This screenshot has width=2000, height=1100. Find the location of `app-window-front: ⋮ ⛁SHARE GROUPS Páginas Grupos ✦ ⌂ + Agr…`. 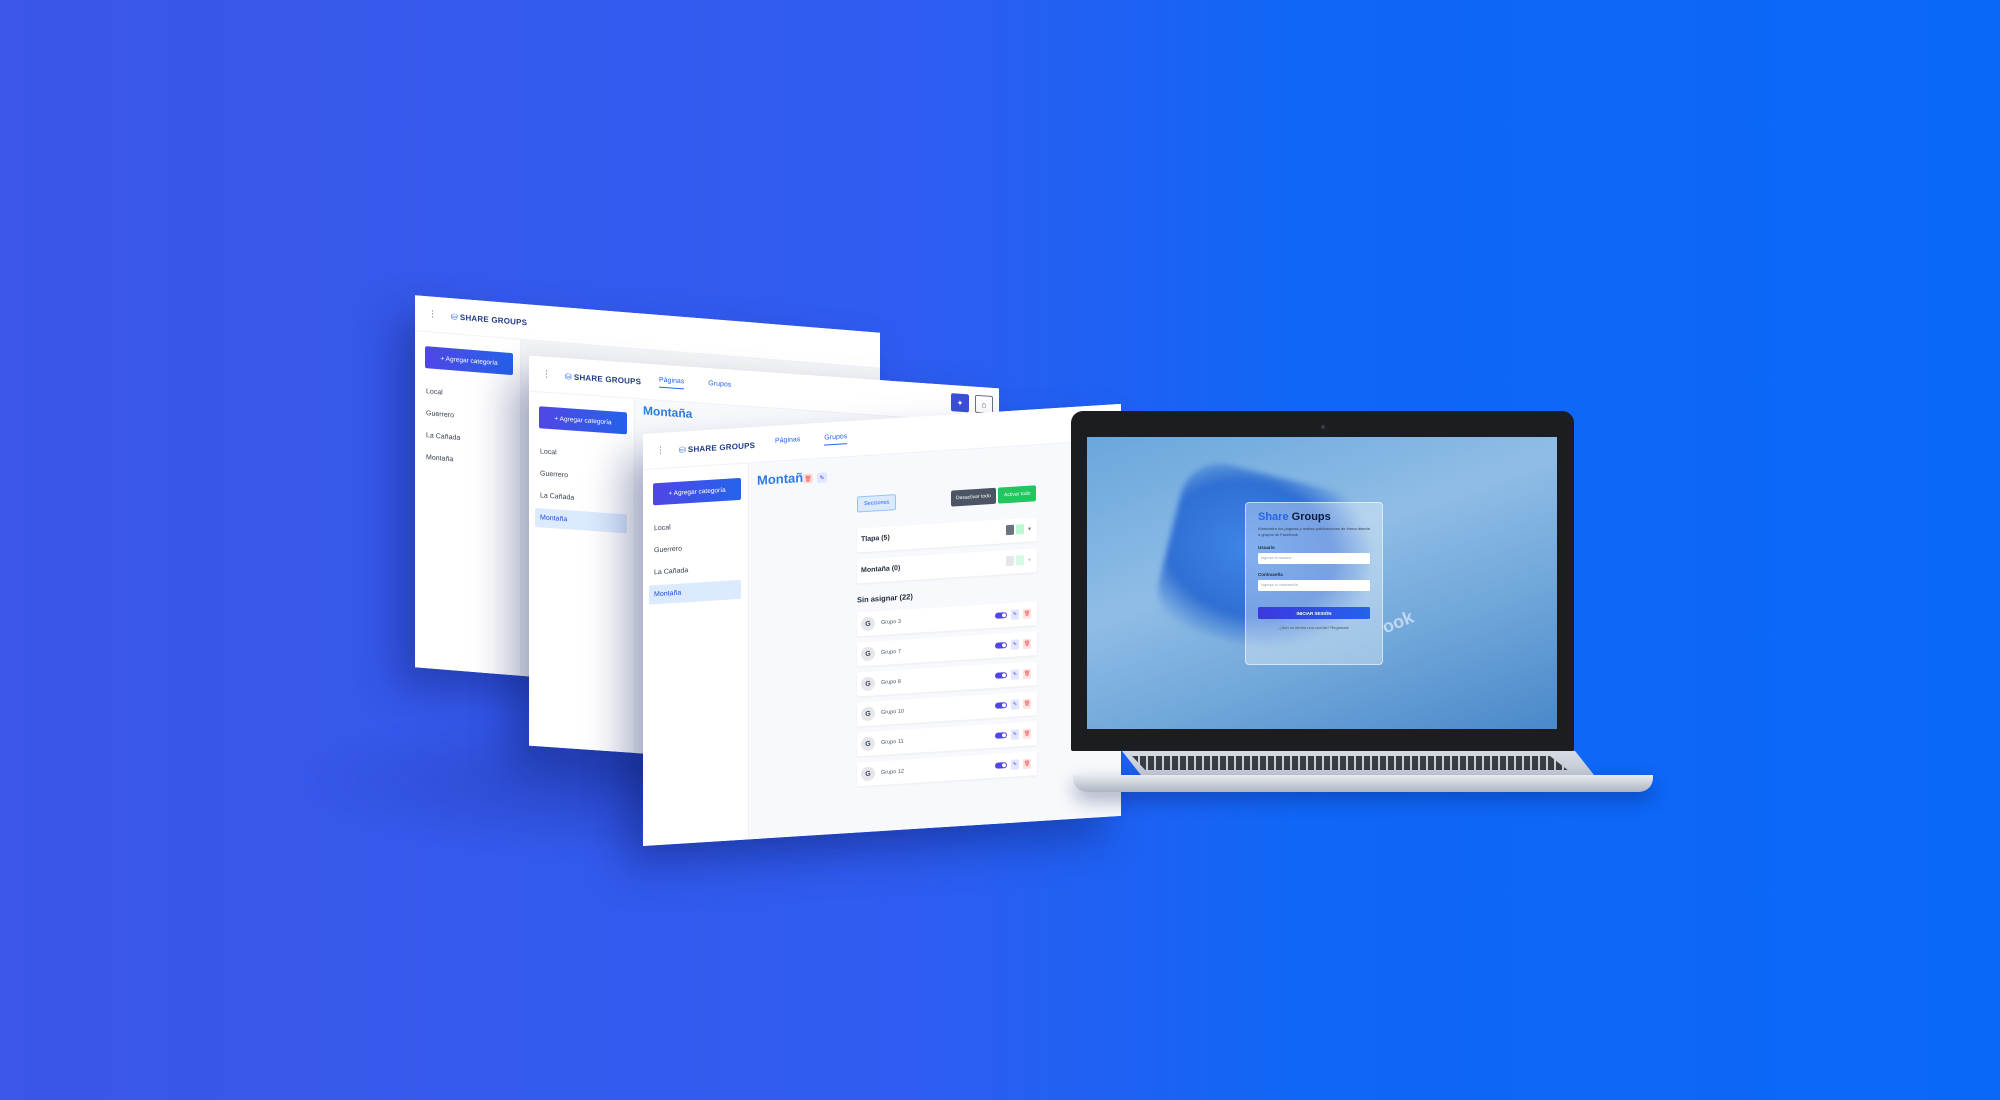

app-window-front: ⋮ ⛁SHARE GROUPS Páginas Grupos ✦ ⌂ + Agr… is located at coordinates (882, 624).